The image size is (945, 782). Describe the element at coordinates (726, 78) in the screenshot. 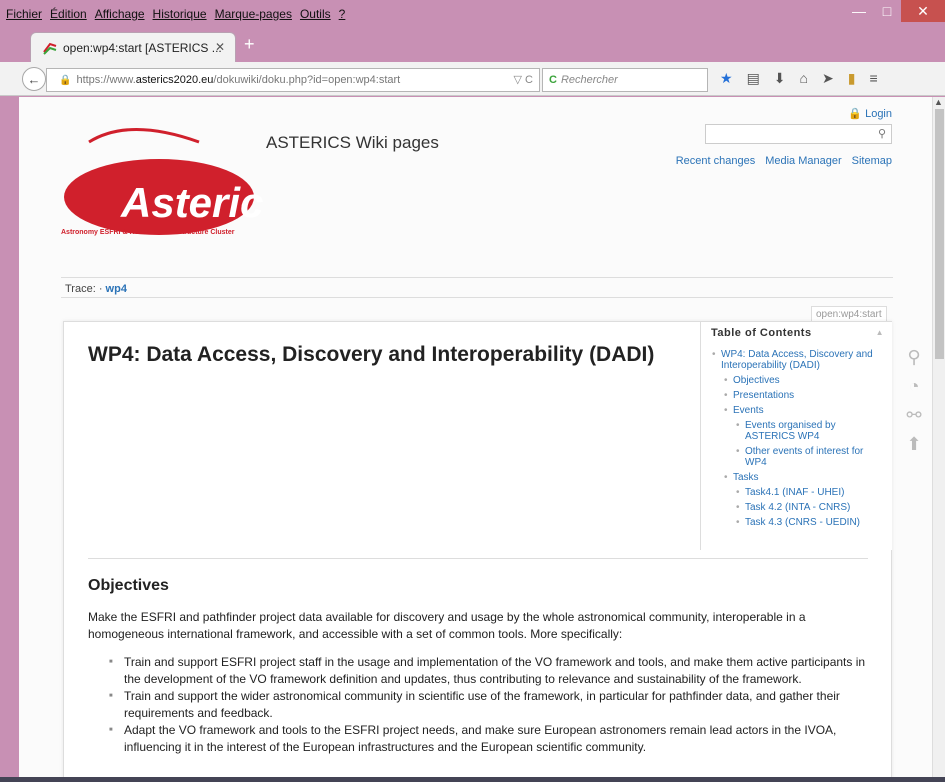

I see `star-icon: ★` at that location.